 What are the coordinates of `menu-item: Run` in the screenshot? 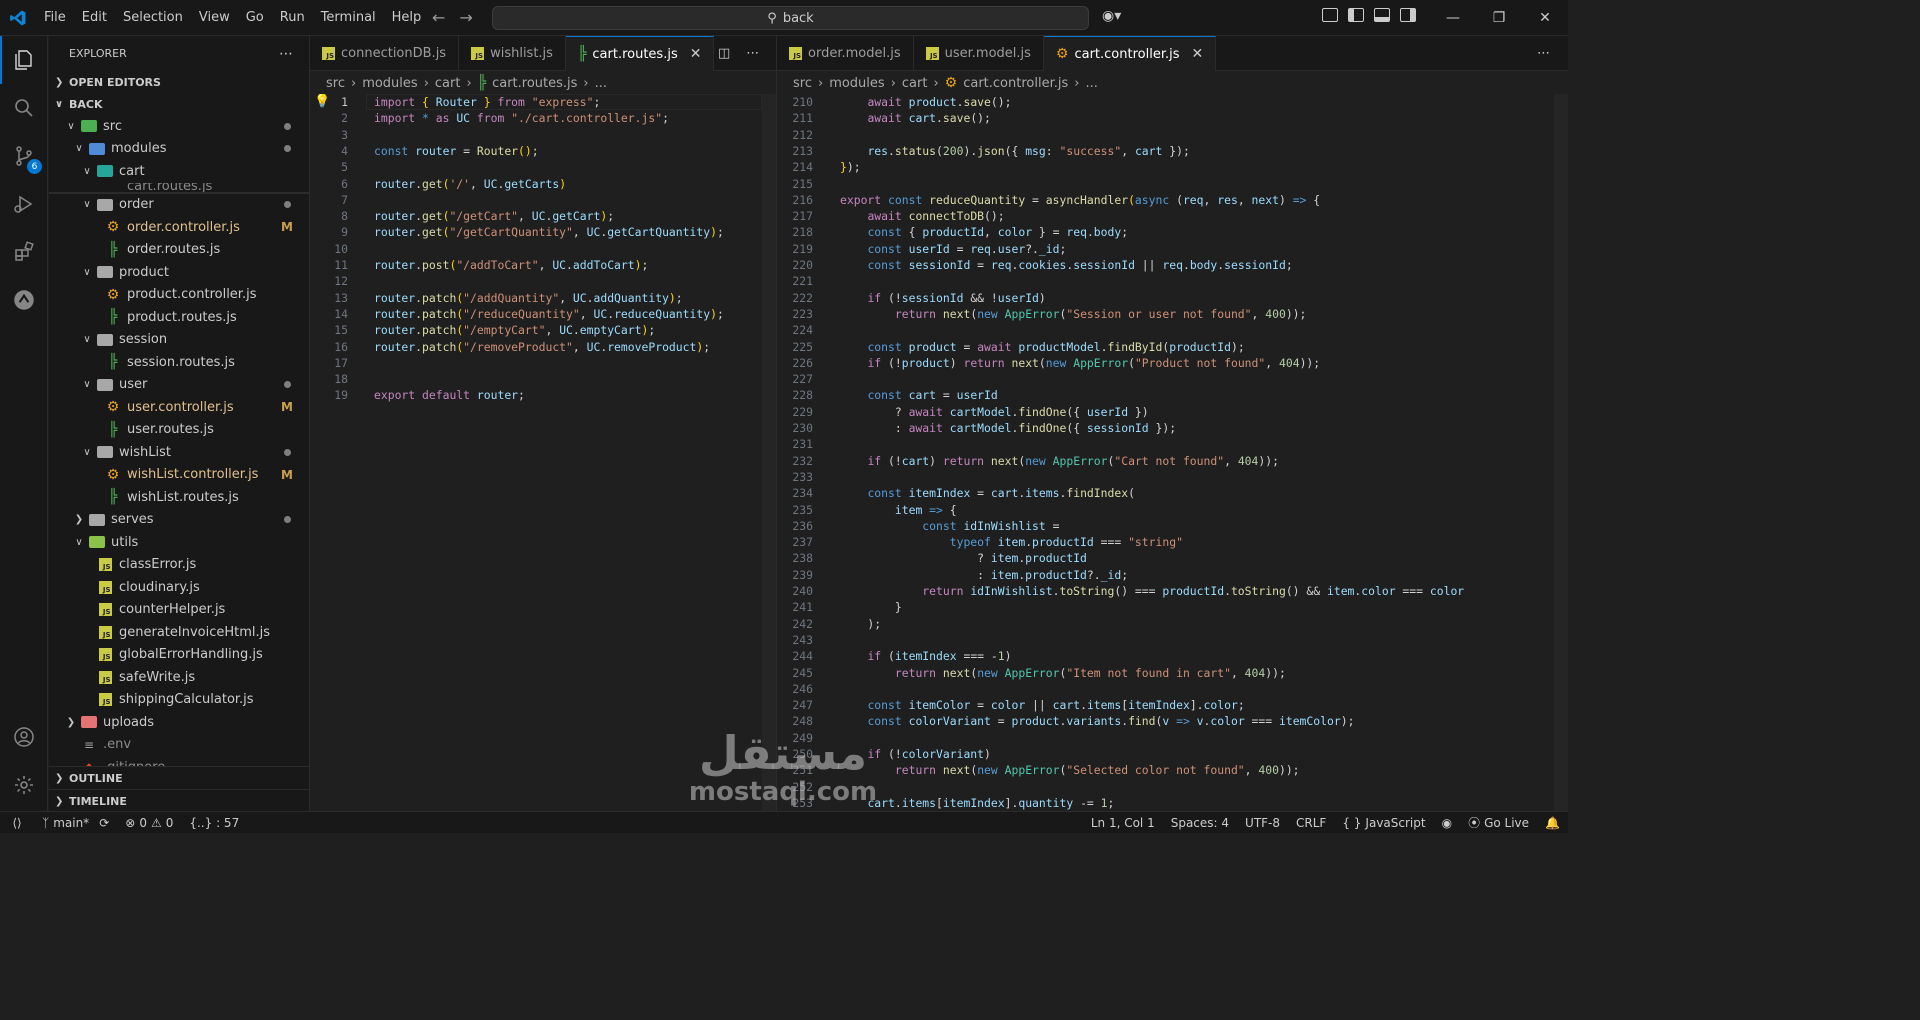 It's located at (292, 18).